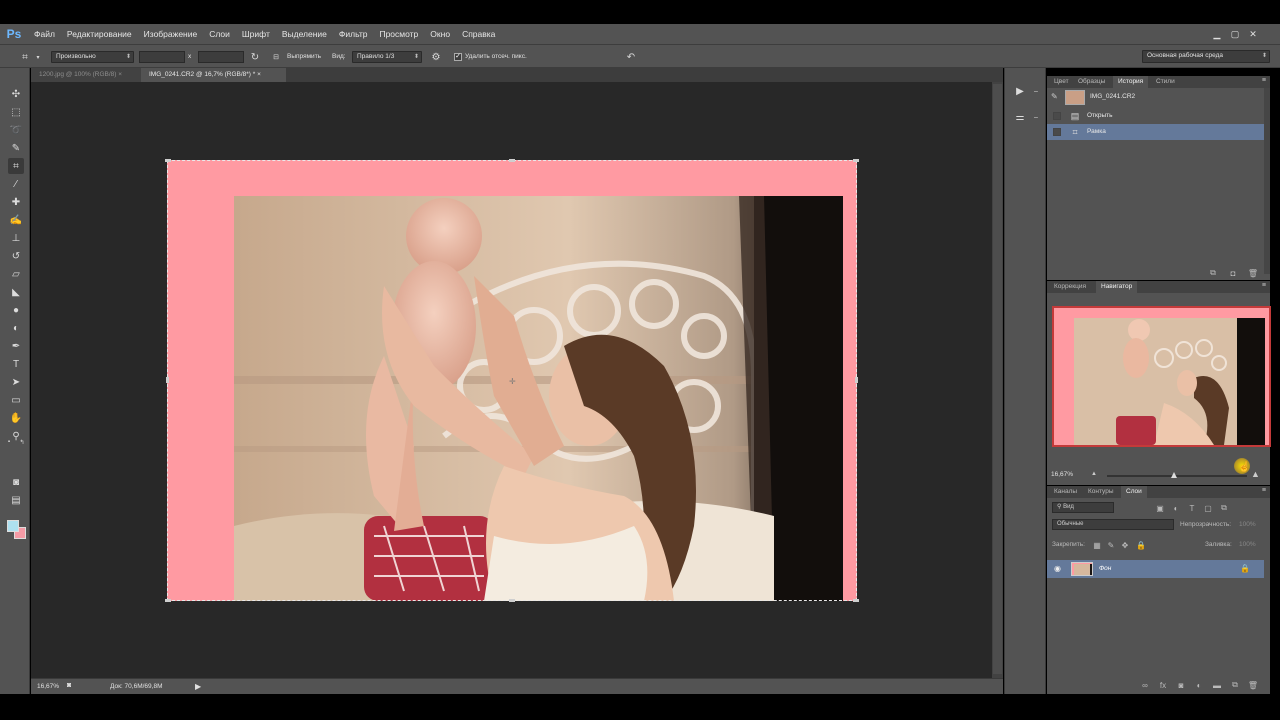 The width and height of the screenshot is (1280, 720). What do you see at coordinates (44, 34) in the screenshot?
I see `menu-file: Файл` at bounding box center [44, 34].